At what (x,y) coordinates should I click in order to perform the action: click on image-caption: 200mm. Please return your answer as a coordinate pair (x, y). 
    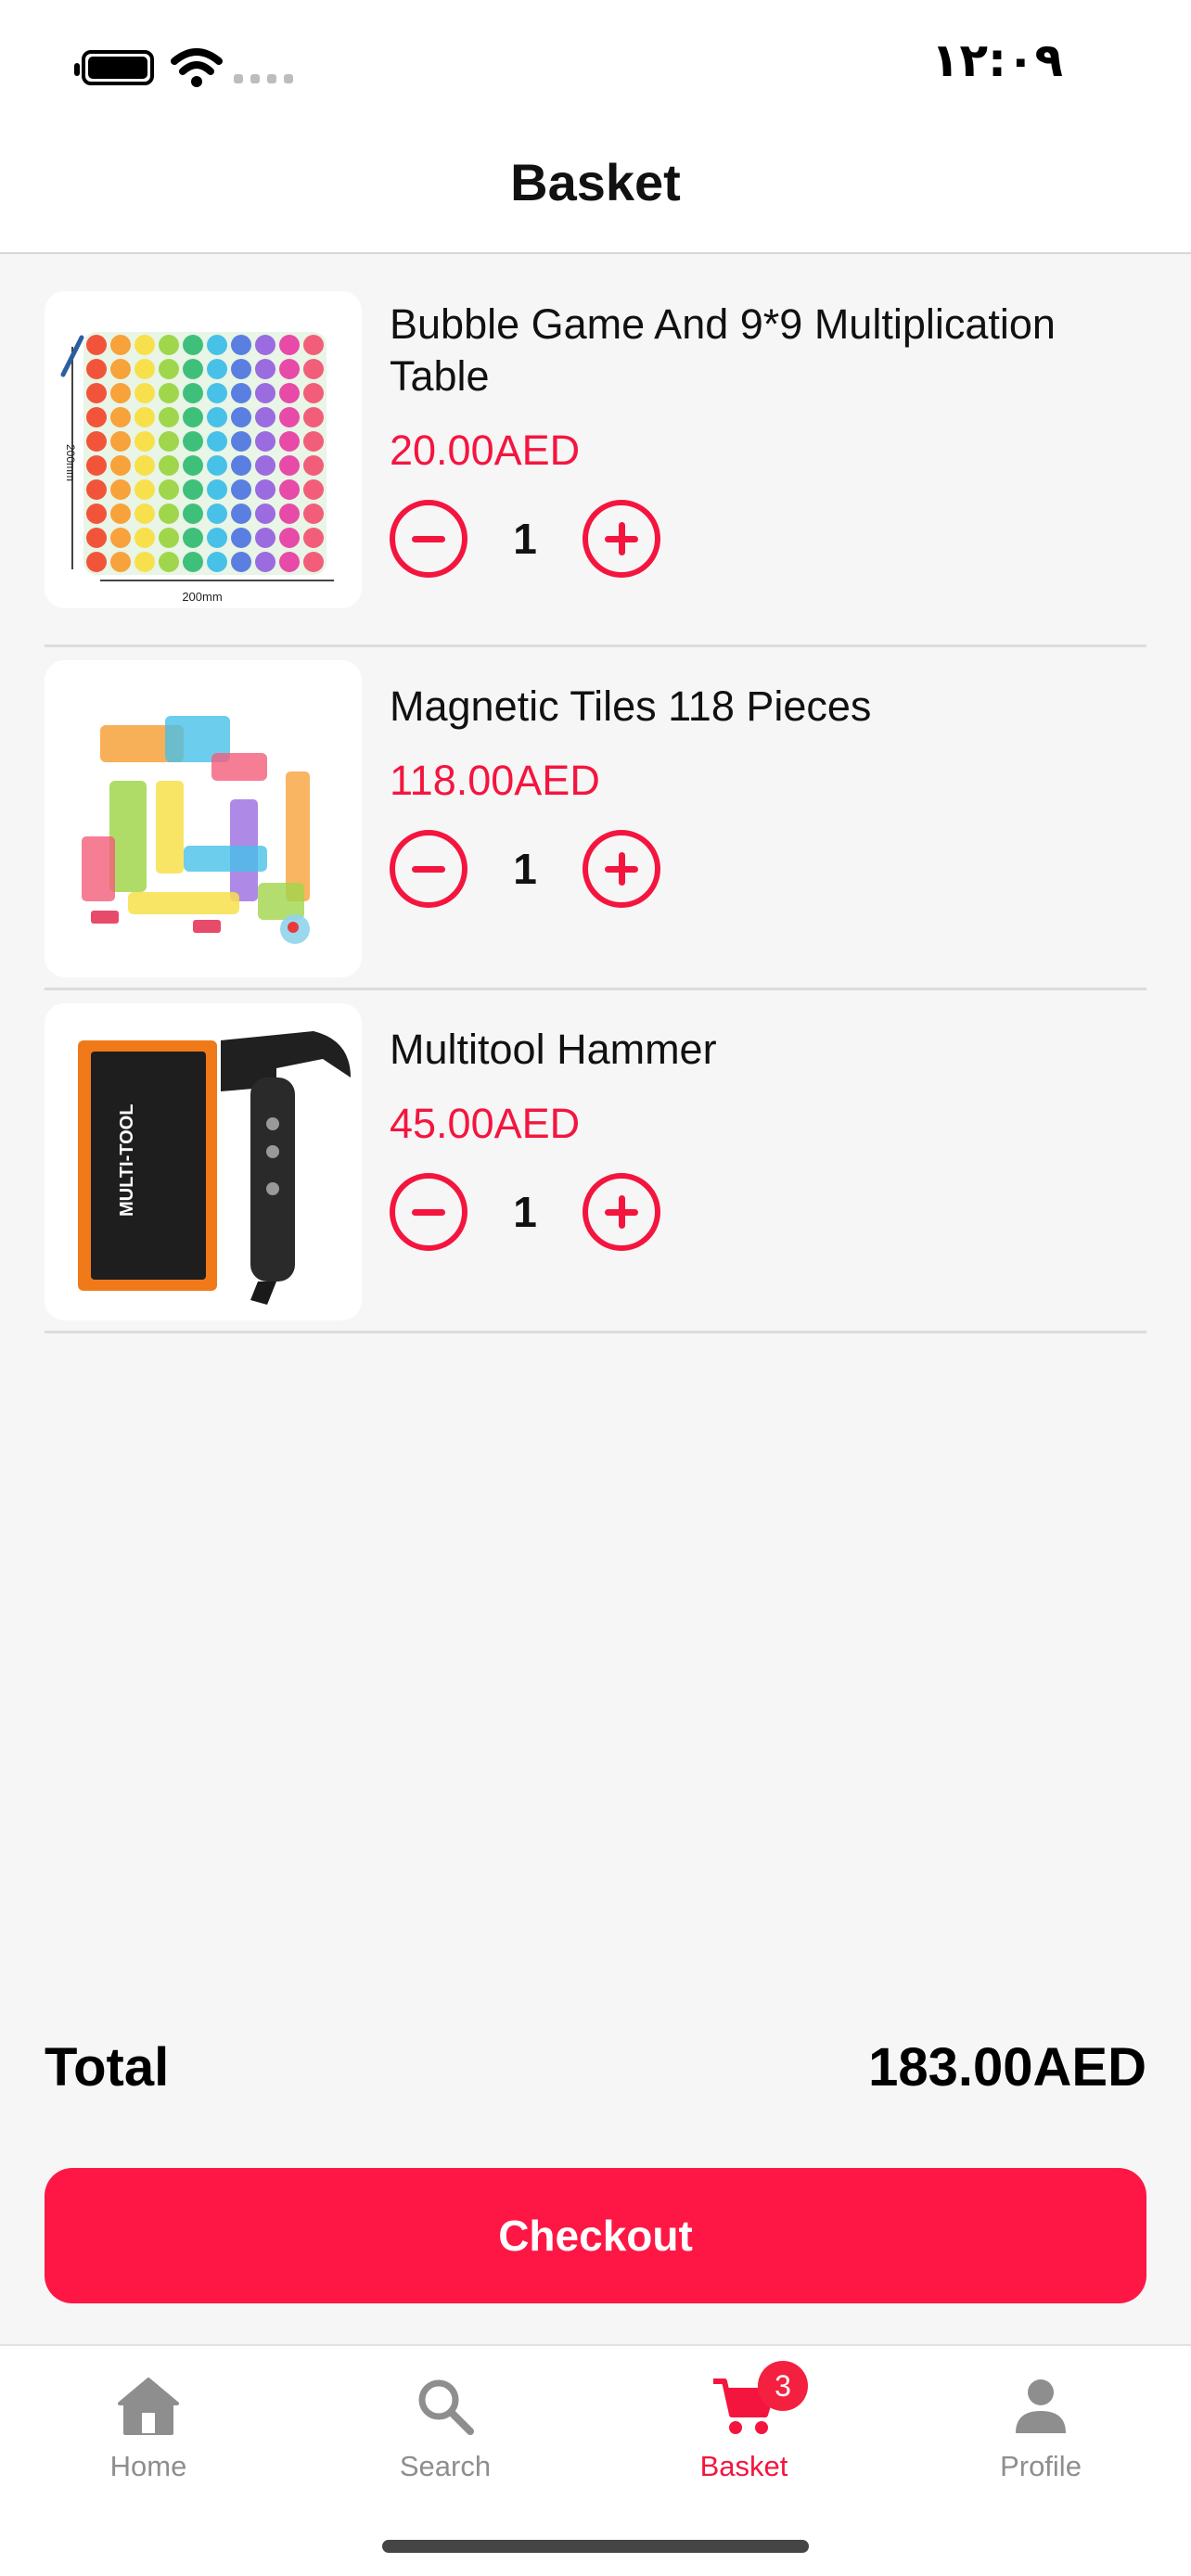
    Looking at the image, I should click on (202, 597).